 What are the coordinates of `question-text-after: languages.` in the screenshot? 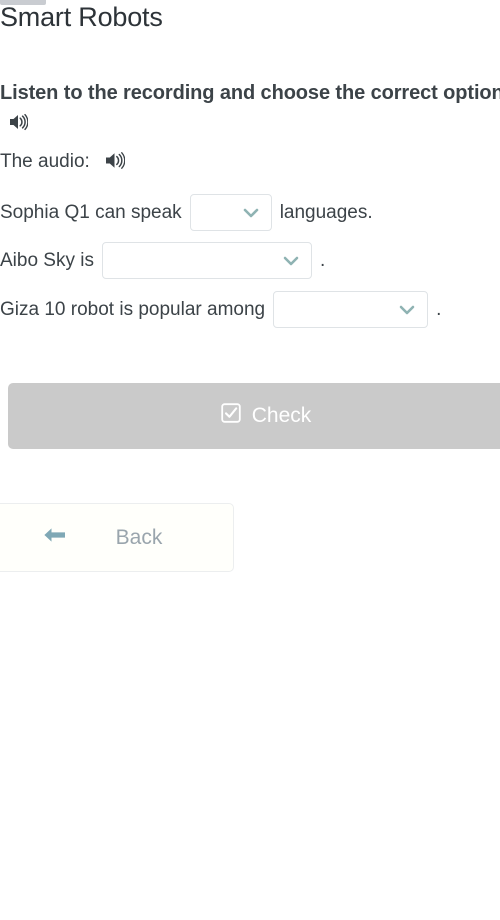 It's located at (326, 212).